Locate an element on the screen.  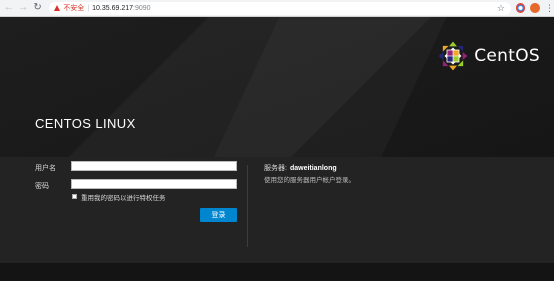
server-info: 服务器: daweitianlong is located at coordinates (300, 168).